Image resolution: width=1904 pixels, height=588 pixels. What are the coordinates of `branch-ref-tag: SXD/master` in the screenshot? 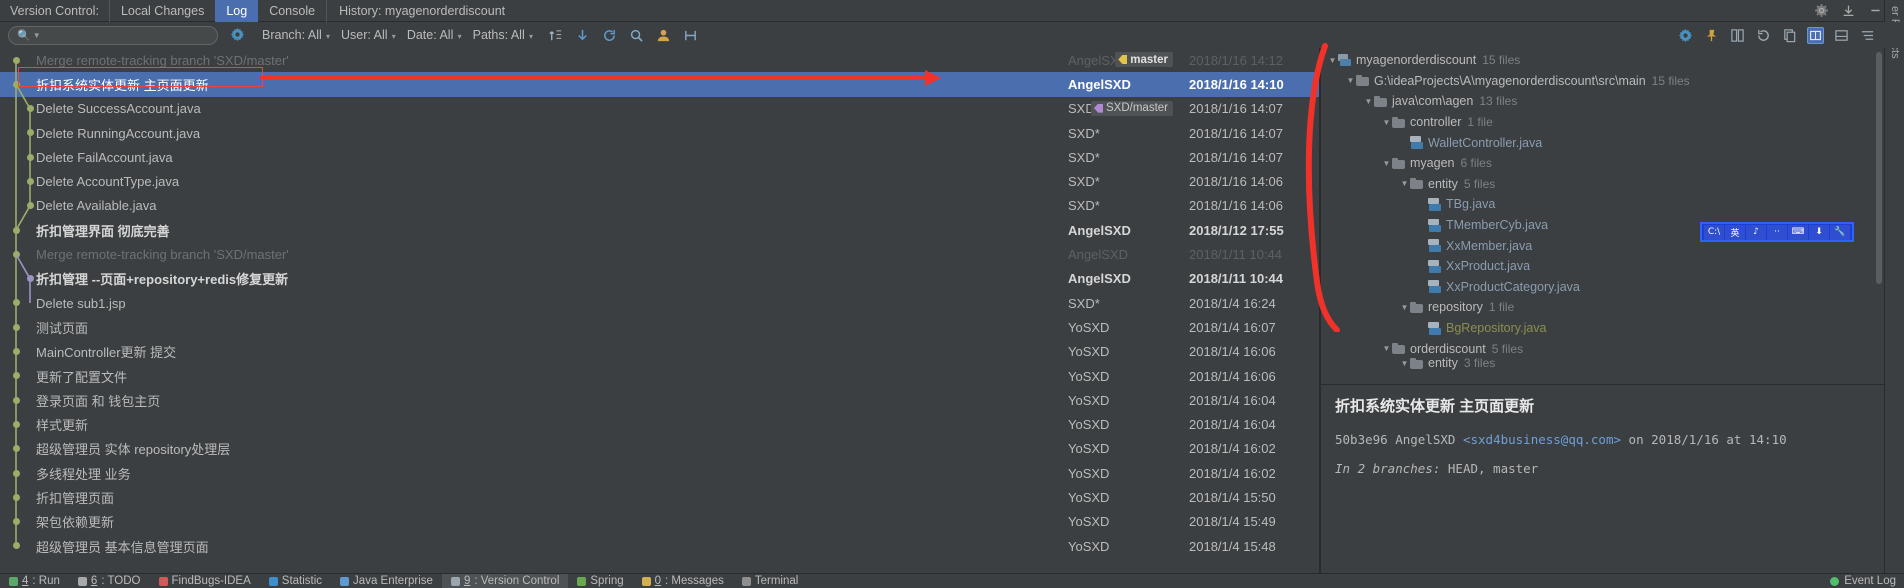 It's located at (1132, 108).